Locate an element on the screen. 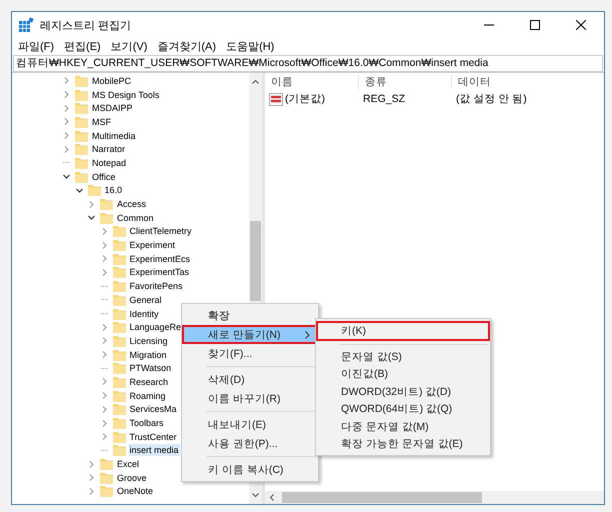 This screenshot has width=612, height=512. tree-item: insert media is located at coordinates (154, 450).